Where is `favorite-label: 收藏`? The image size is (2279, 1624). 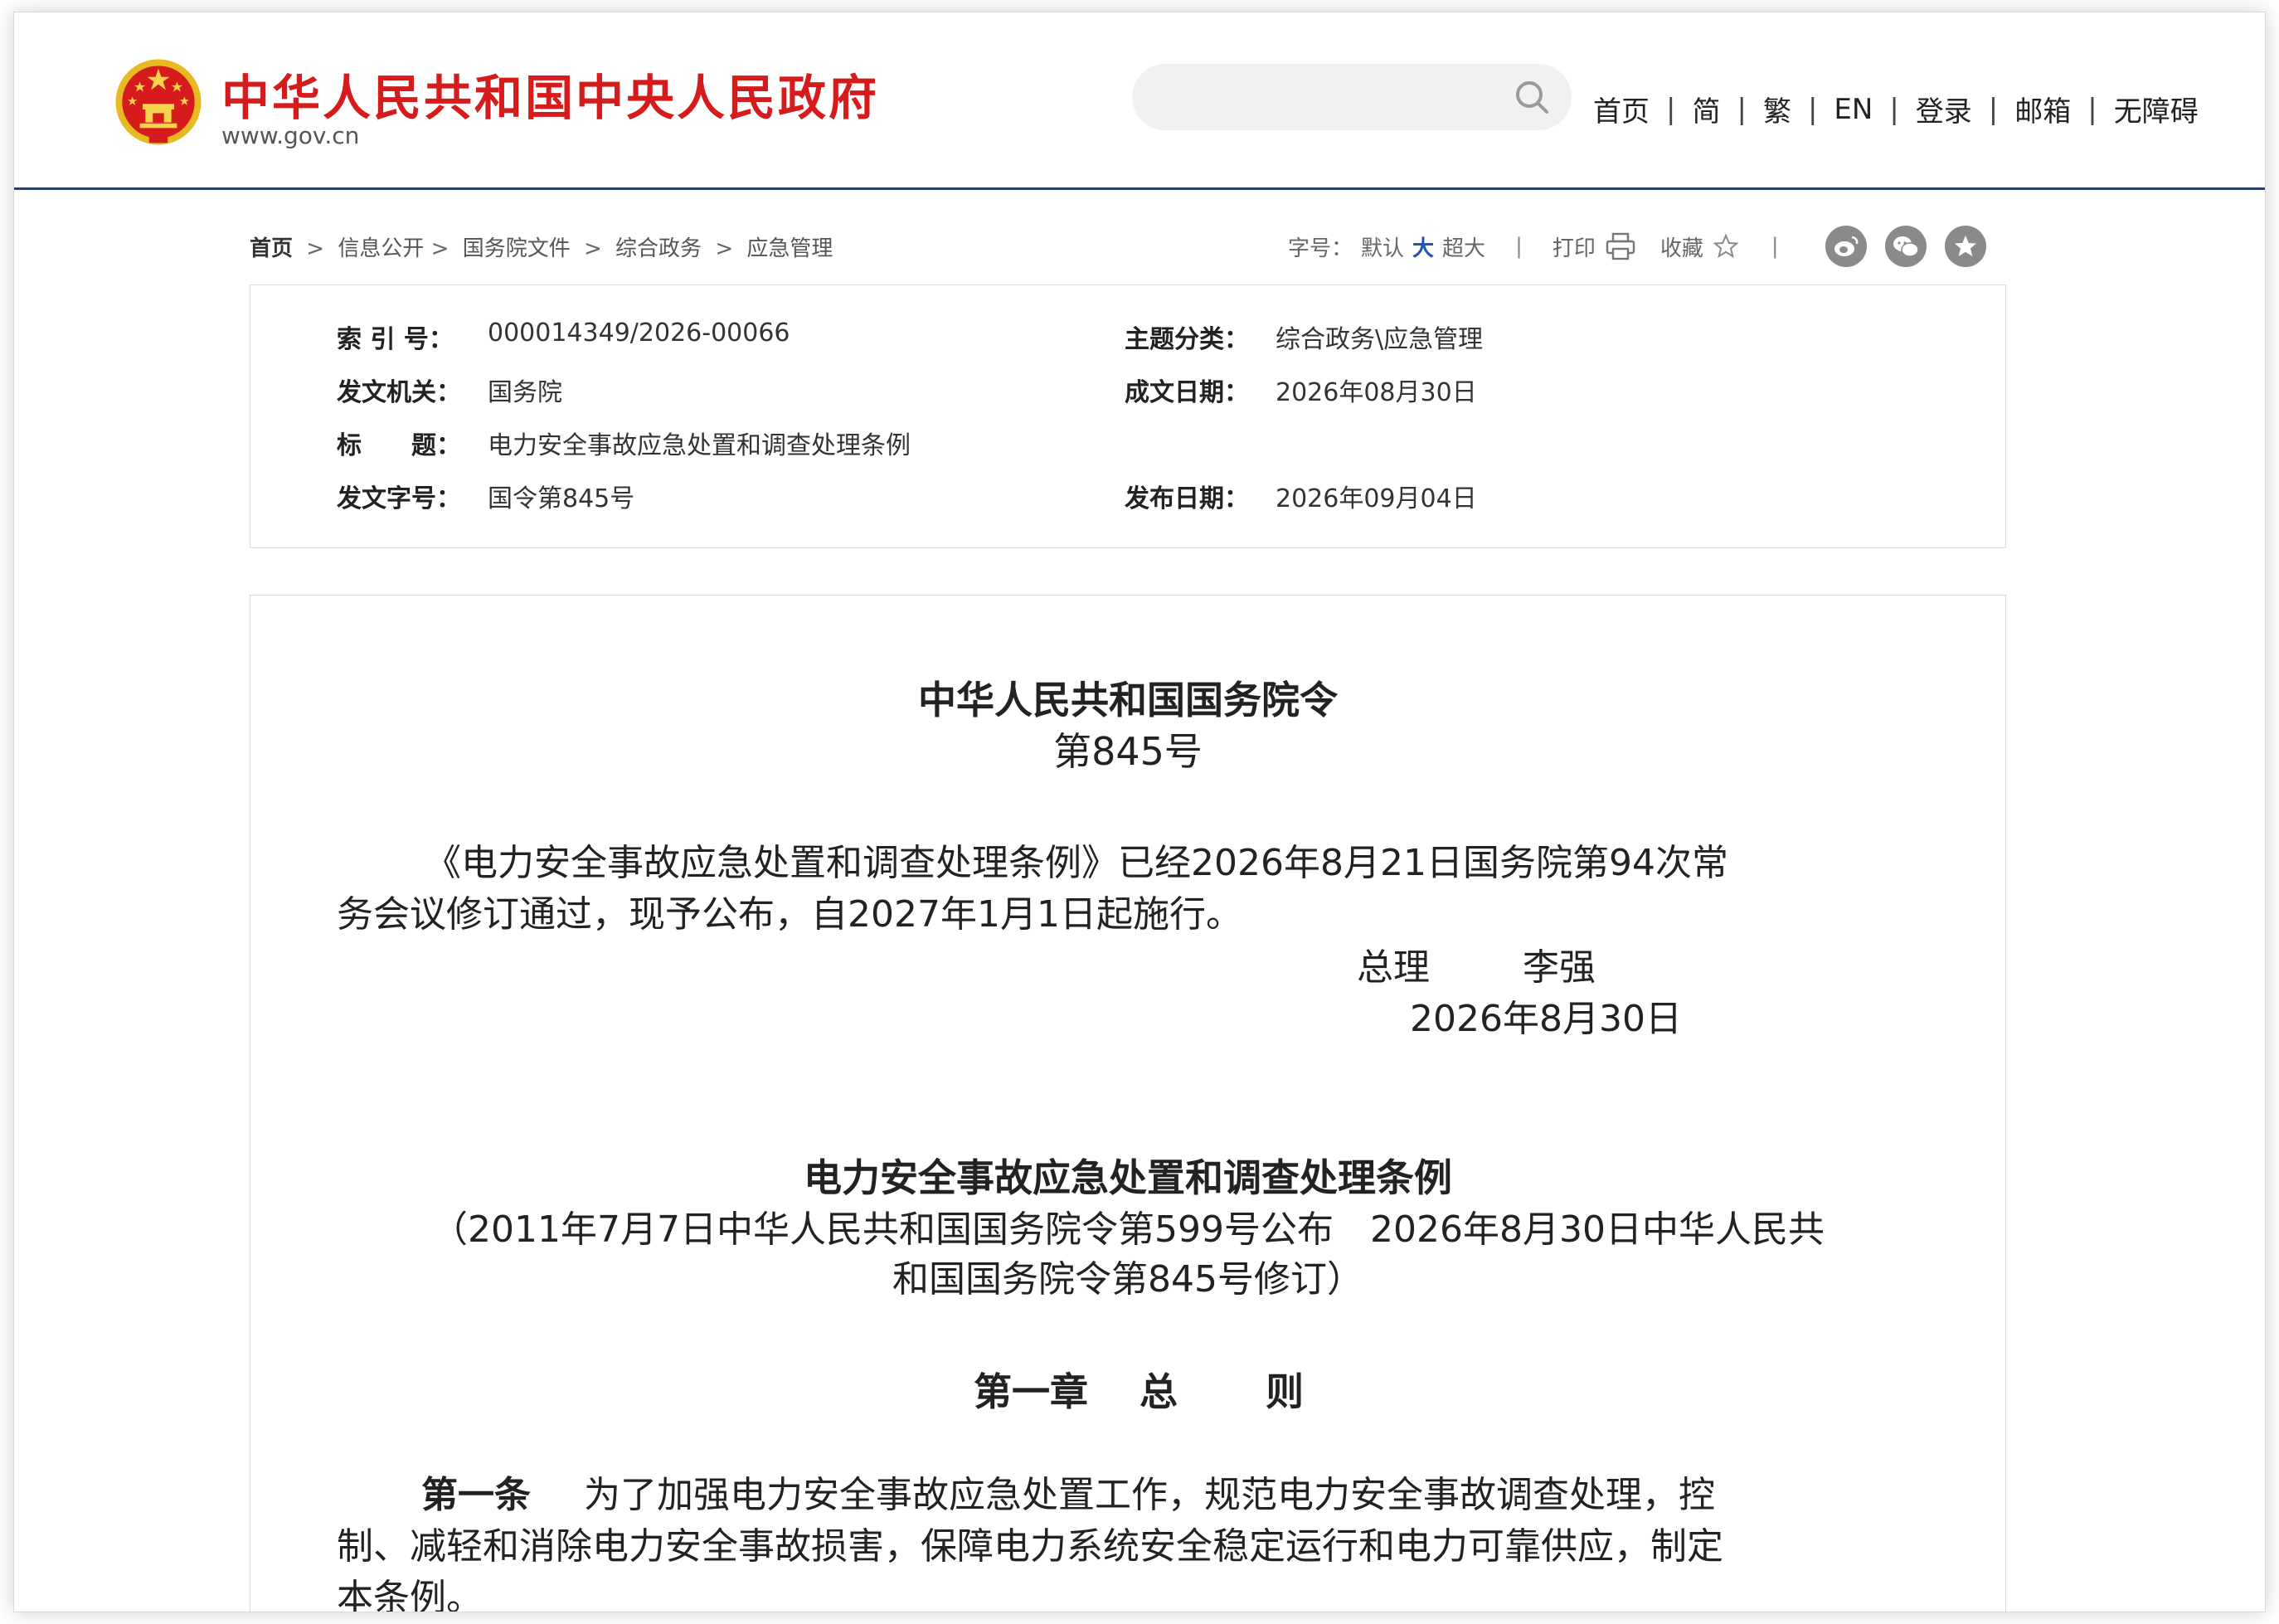
favorite-label: 收藏 is located at coordinates (1681, 248).